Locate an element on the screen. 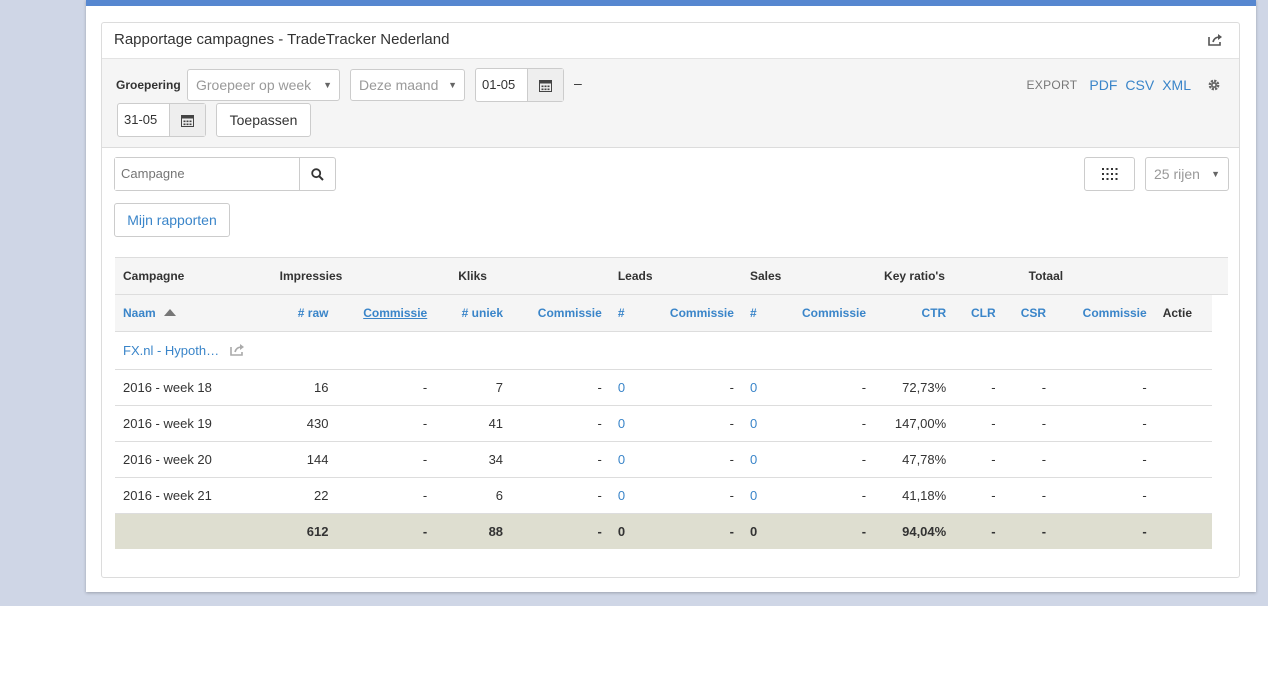 This screenshot has width=1268, height=678. col-sales-commissie: Commissie is located at coordinates (824, 313).